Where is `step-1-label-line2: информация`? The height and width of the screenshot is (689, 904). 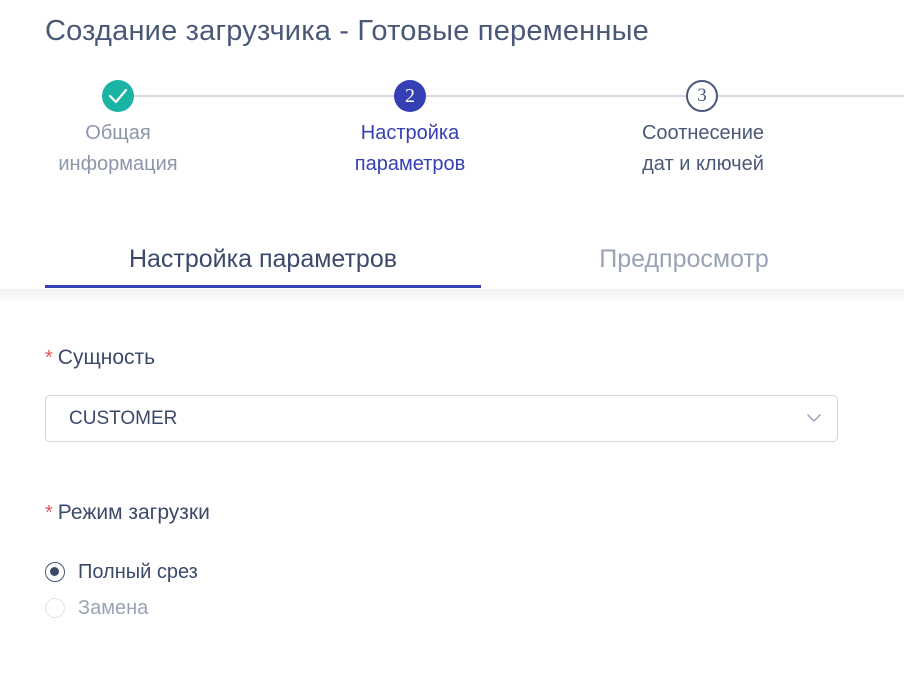 step-1-label-line2: информация is located at coordinates (118, 164).